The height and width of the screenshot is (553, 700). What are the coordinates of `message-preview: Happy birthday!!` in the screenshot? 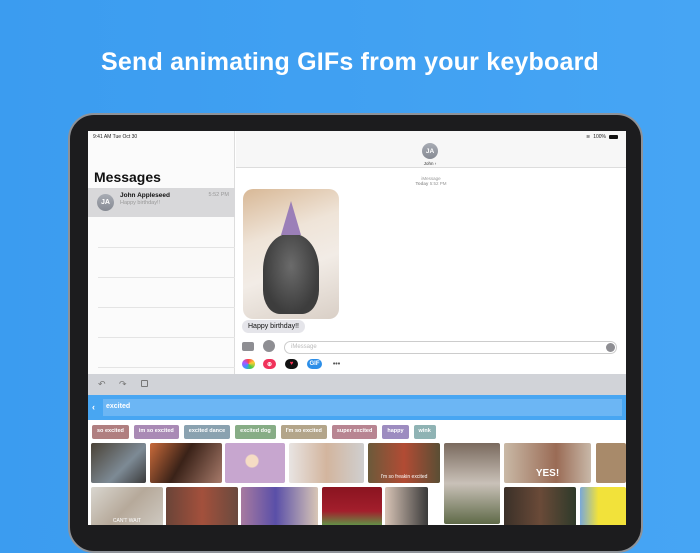 It's located at (140, 203).